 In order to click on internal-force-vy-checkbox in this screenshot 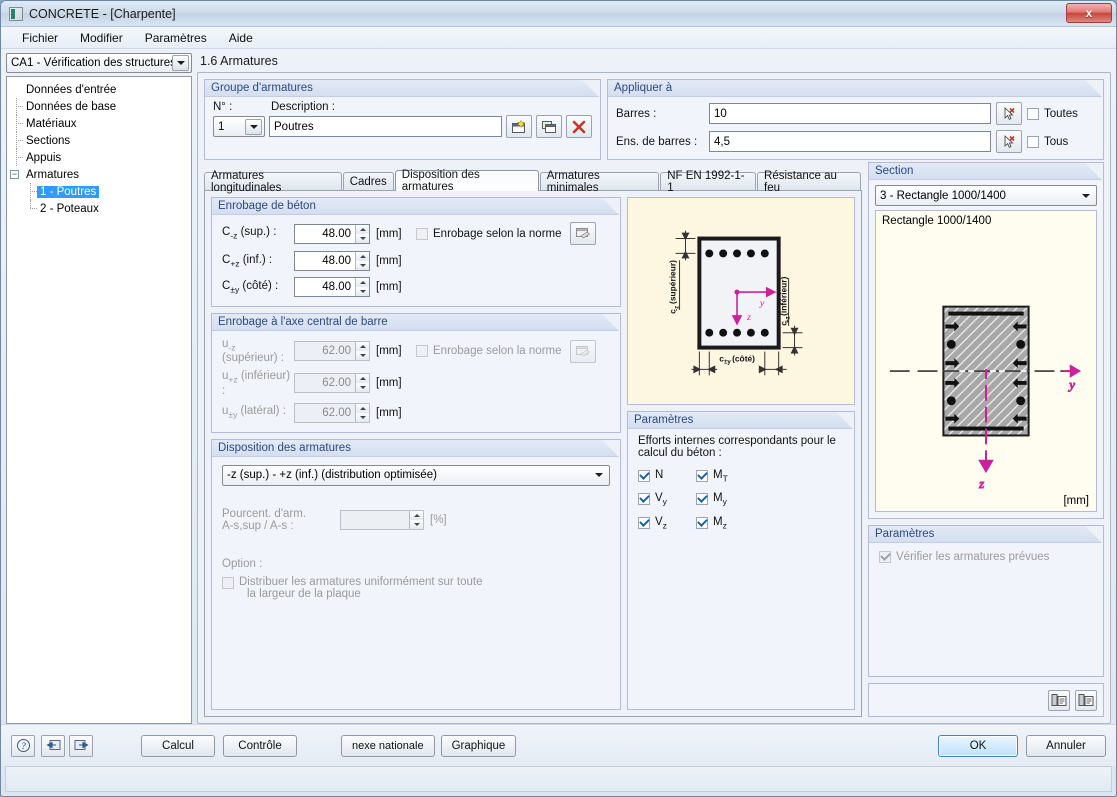, I will do `click(644, 499)`.